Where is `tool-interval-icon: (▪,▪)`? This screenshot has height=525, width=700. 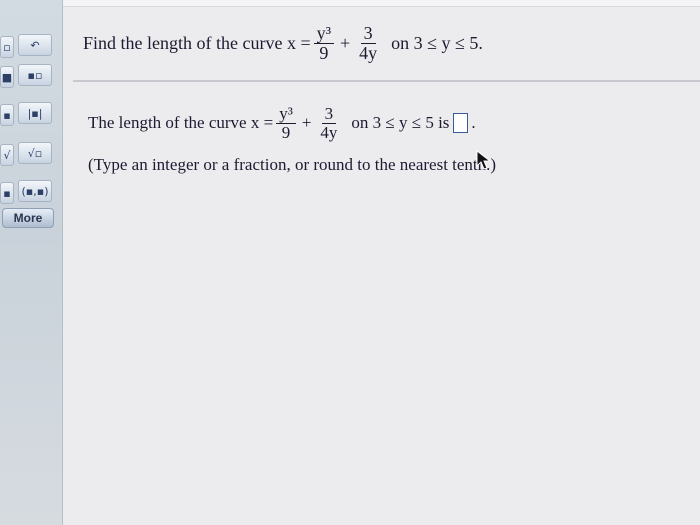
tool-interval-icon: (▪,▪) is located at coordinates (35, 191).